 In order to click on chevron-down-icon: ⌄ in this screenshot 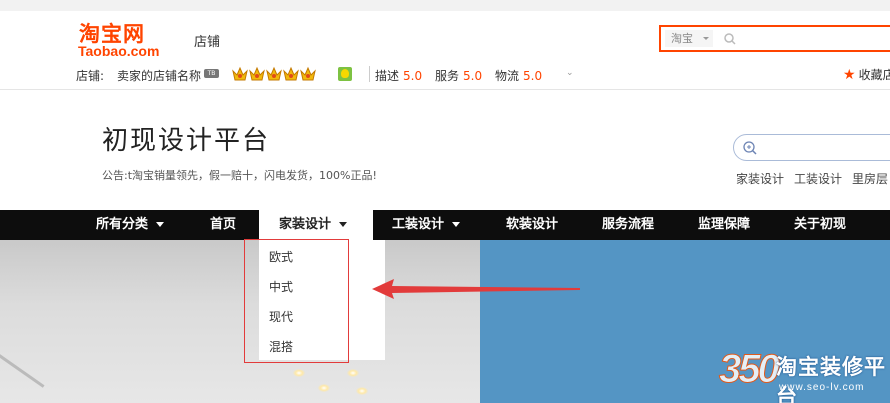, I will do `click(570, 73)`.